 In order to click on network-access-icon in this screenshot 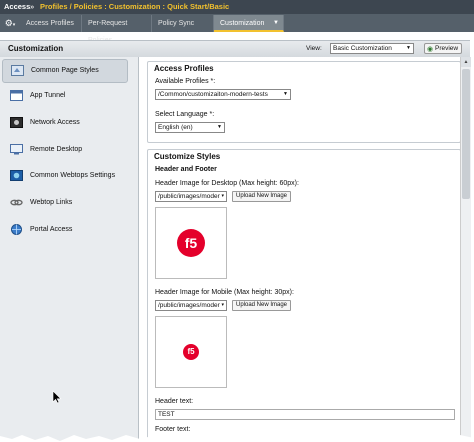, I will do `click(16, 122)`.